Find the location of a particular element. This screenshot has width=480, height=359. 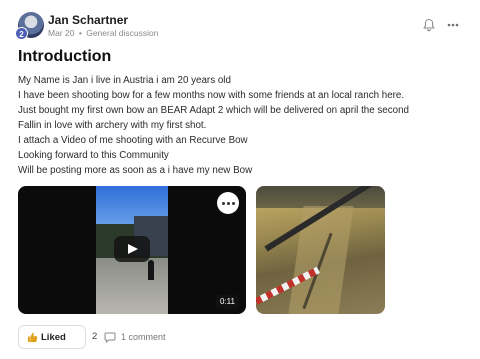

post-meta: Mar 20 • General discussion is located at coordinates (103, 33).